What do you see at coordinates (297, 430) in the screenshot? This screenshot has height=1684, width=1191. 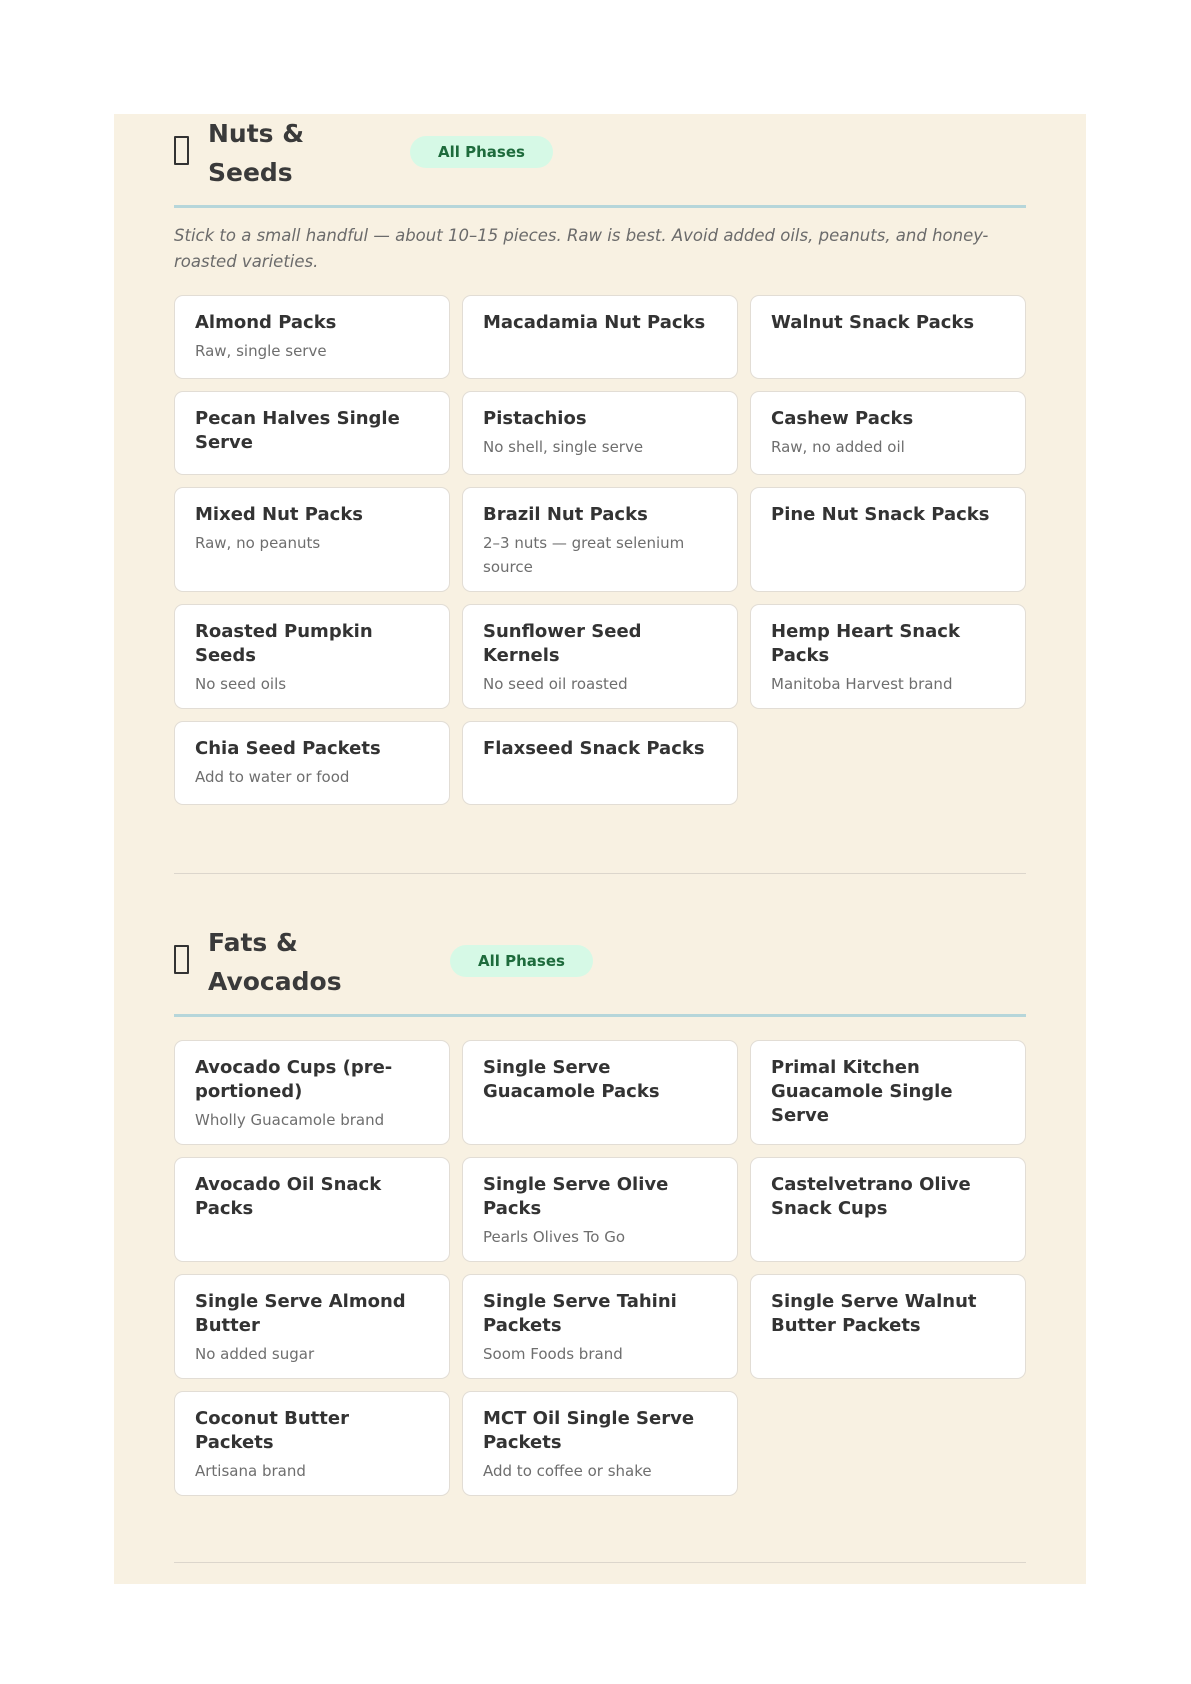 I see `item-name: Pecan Halves Single Serve` at bounding box center [297, 430].